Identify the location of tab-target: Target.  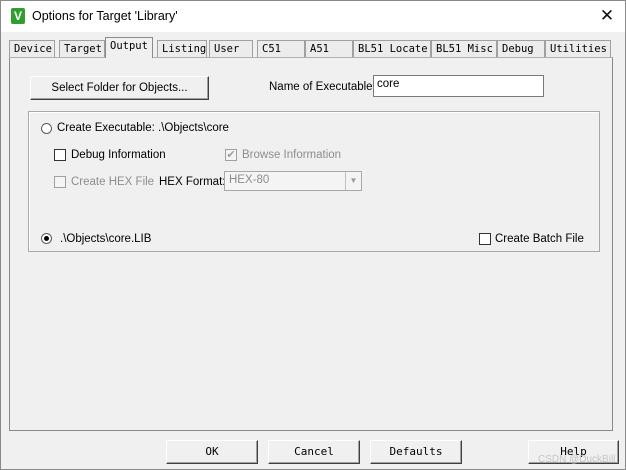
(82, 49).